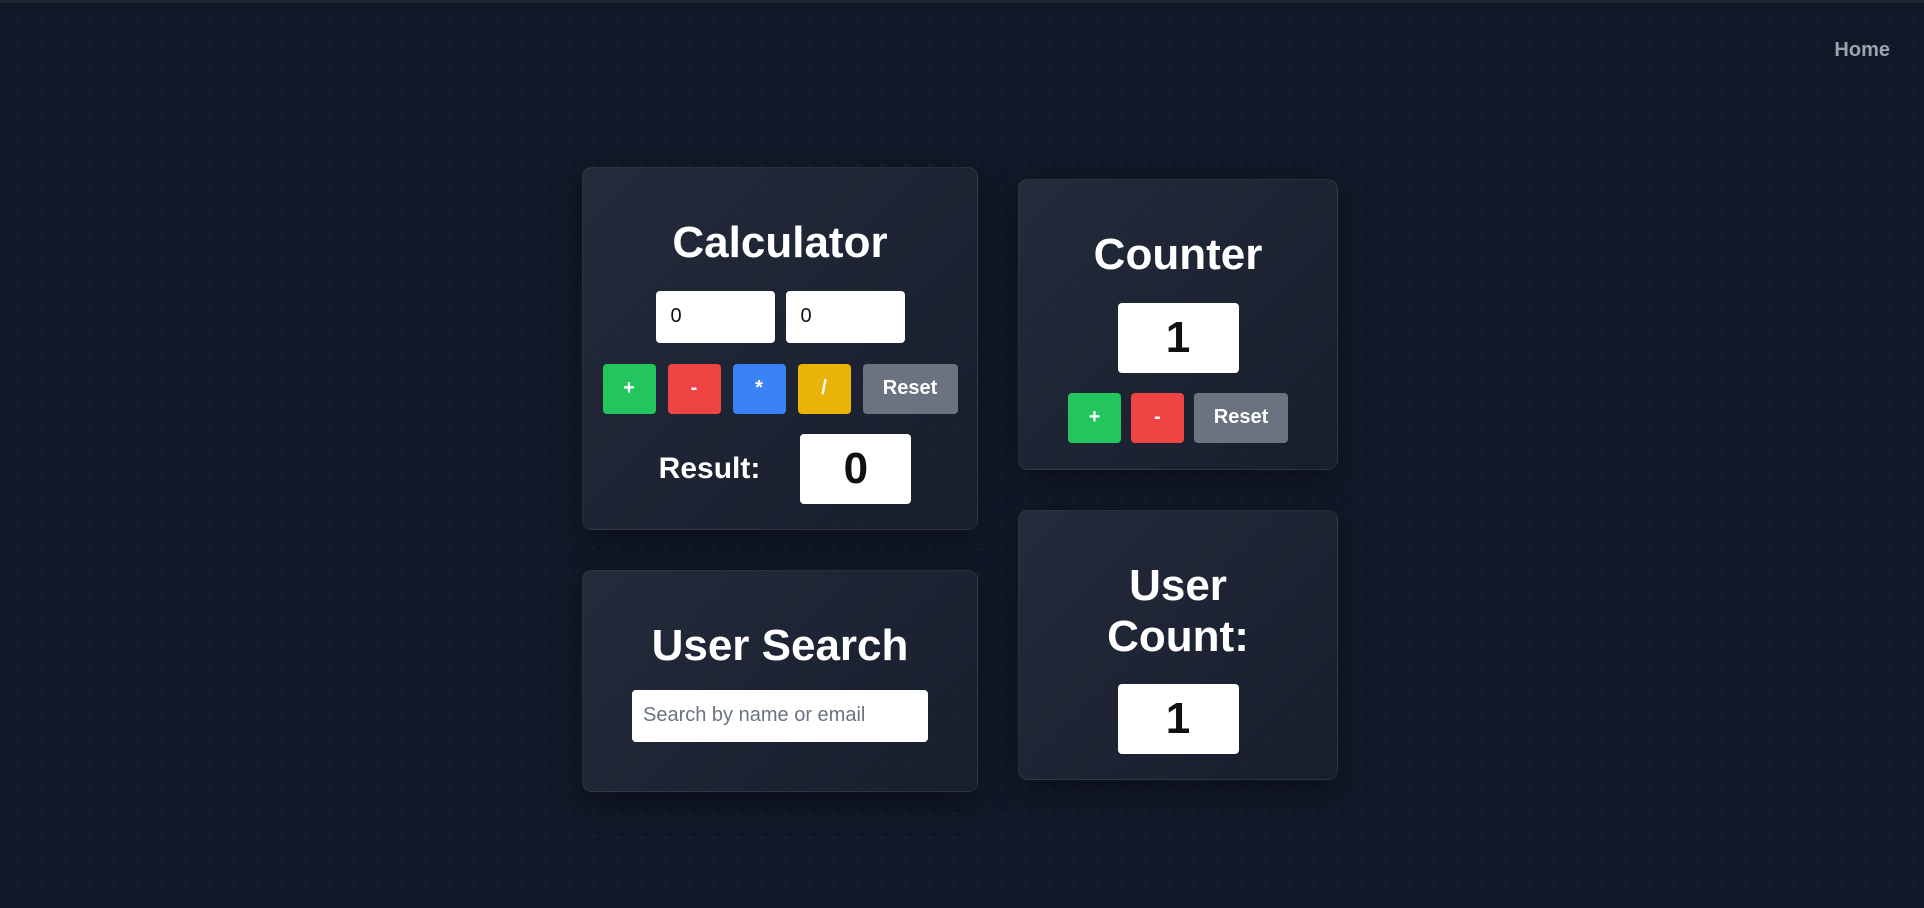 The image size is (1924, 908). What do you see at coordinates (1178, 337) in the screenshot?
I see `counter-value: 1` at bounding box center [1178, 337].